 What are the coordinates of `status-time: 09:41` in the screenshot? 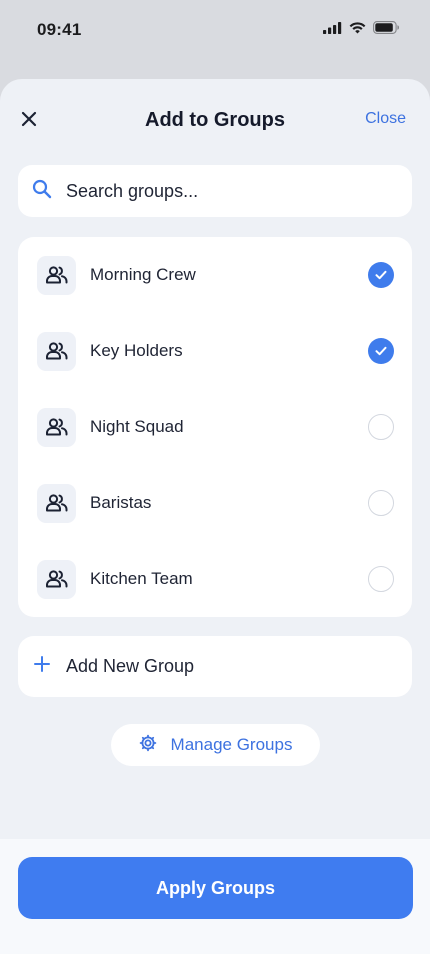 It's located at (59, 29).